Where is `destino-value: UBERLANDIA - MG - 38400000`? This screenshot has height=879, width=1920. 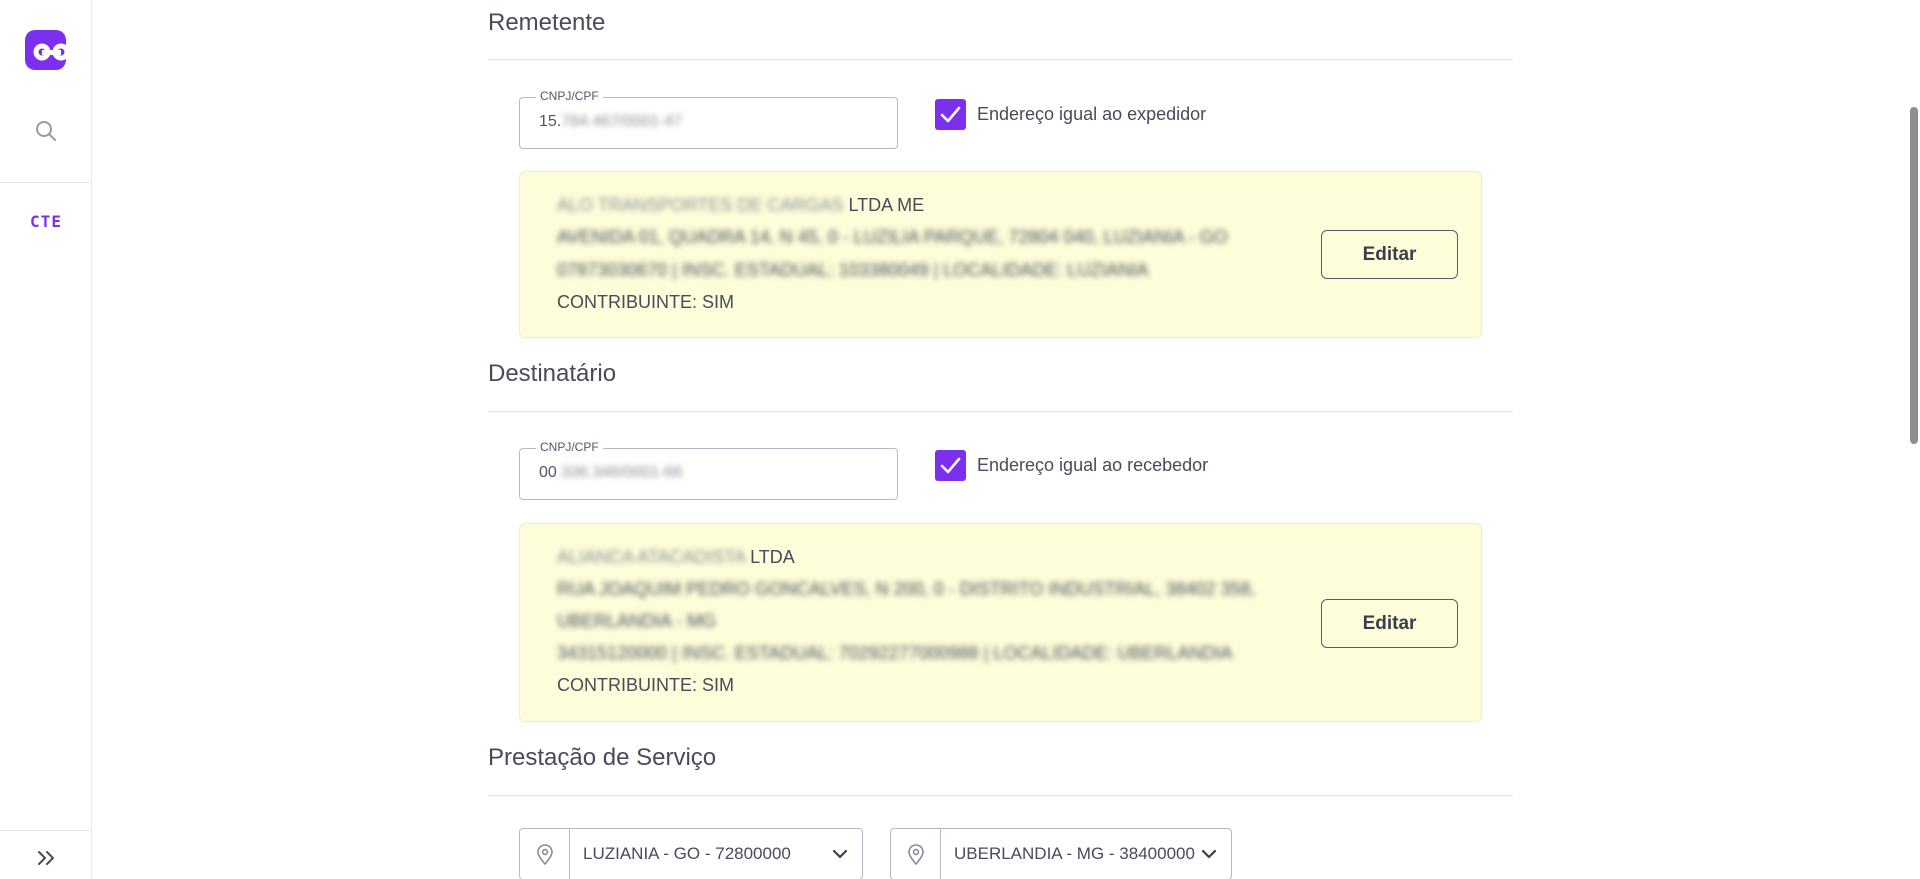 destino-value: UBERLANDIA - MG - 38400000 is located at coordinates (1074, 853).